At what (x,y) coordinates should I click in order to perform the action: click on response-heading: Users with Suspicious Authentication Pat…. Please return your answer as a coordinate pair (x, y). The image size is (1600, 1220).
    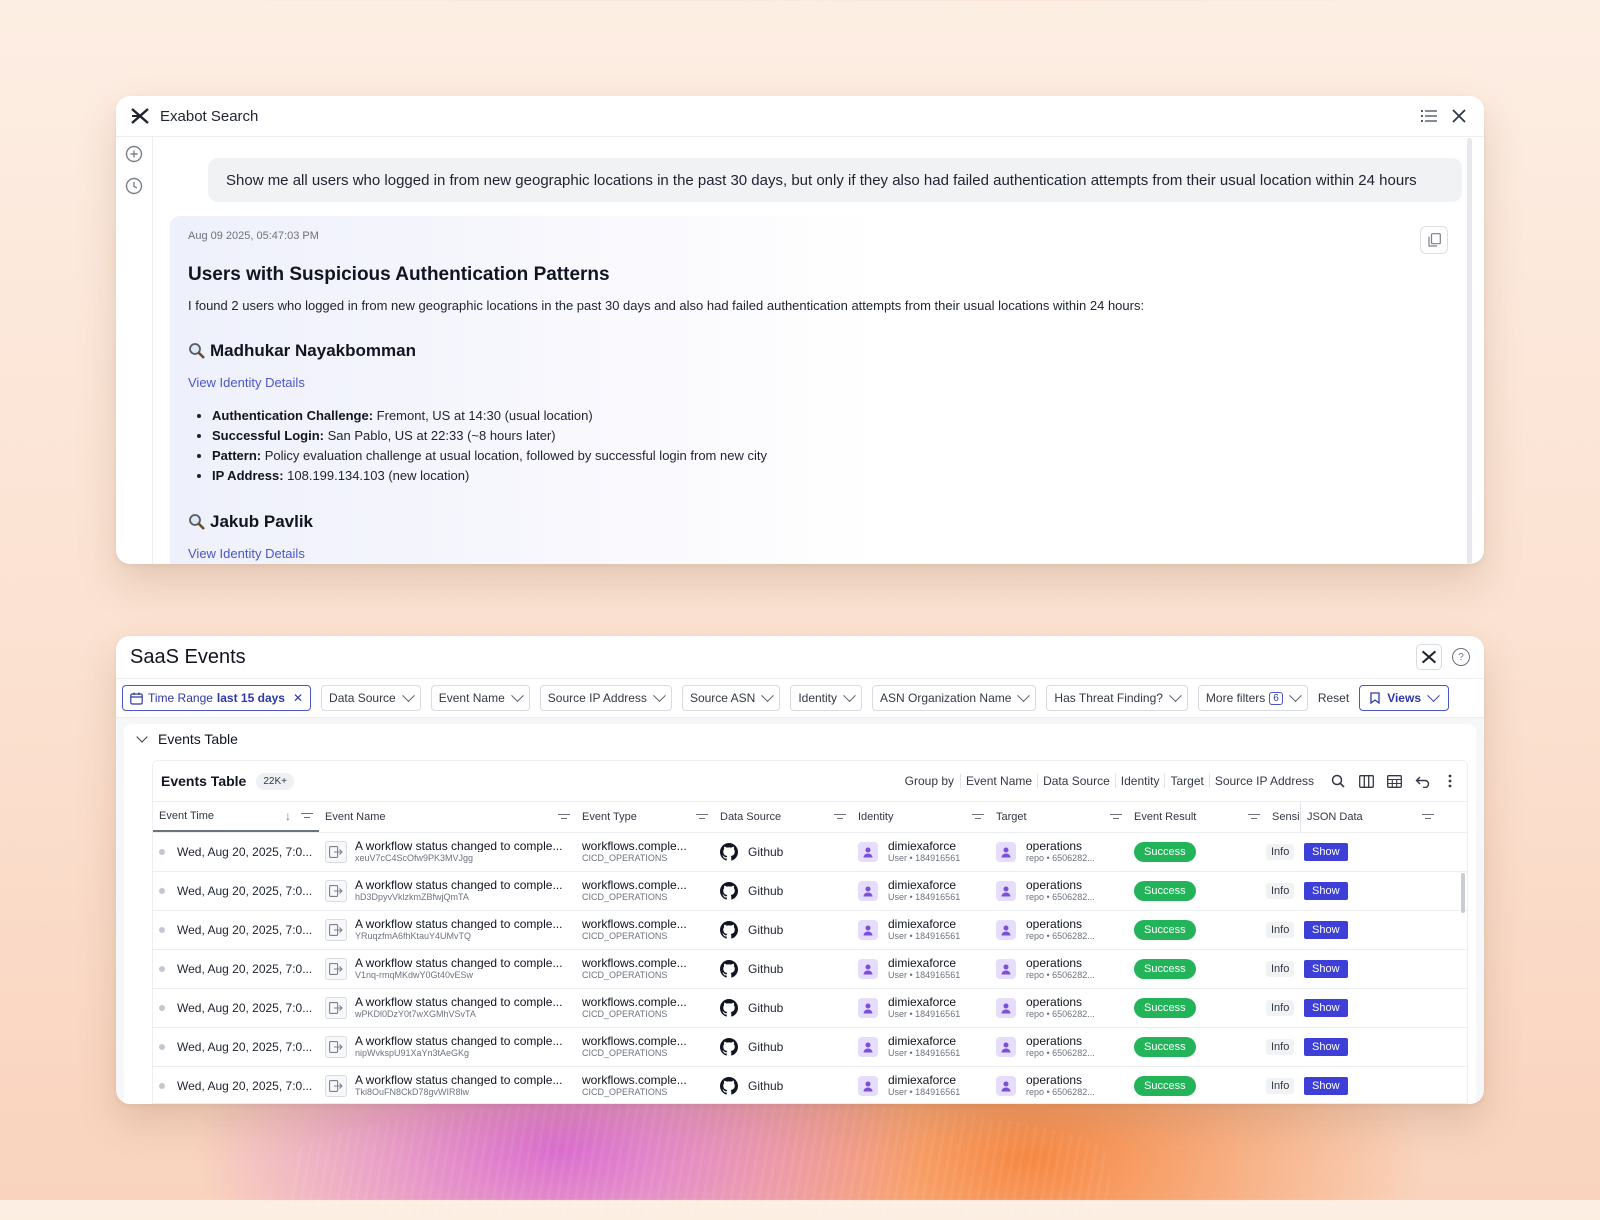
    Looking at the image, I should click on (399, 274).